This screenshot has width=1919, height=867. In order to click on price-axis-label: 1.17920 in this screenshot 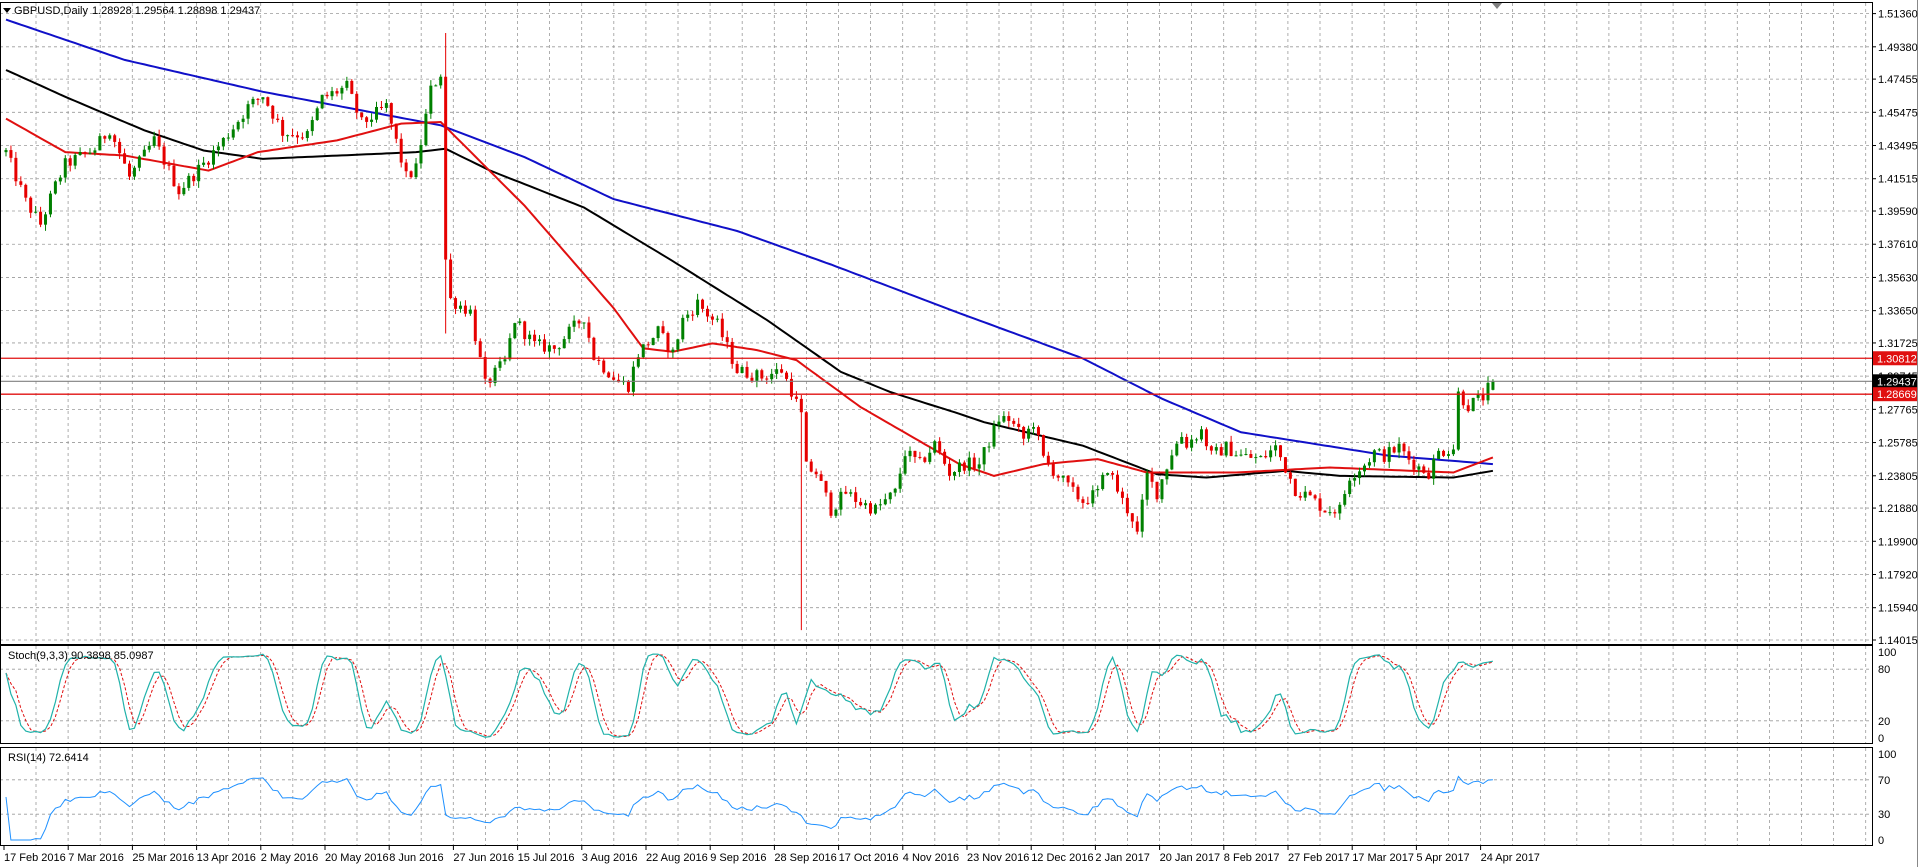, I will do `click(1898, 575)`.